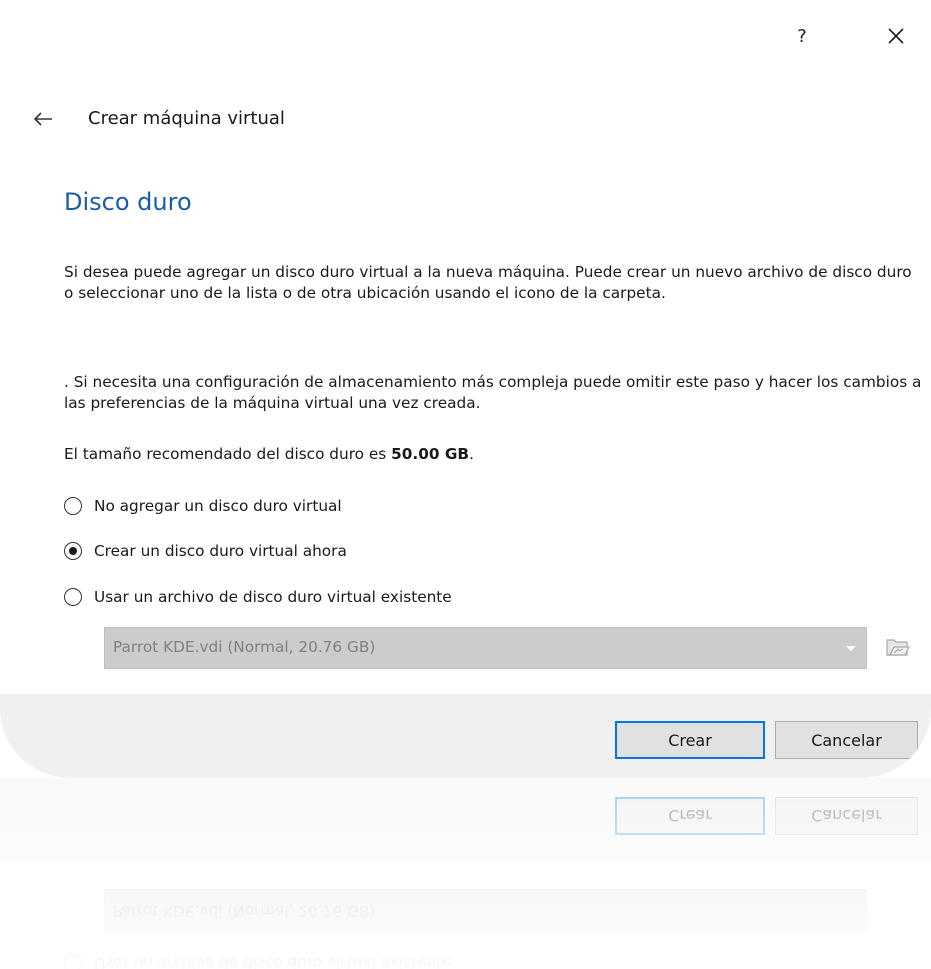 This screenshot has width=931, height=969. Describe the element at coordinates (186, 118) in the screenshot. I see `wizard-title: Crear máquina virtual` at that location.